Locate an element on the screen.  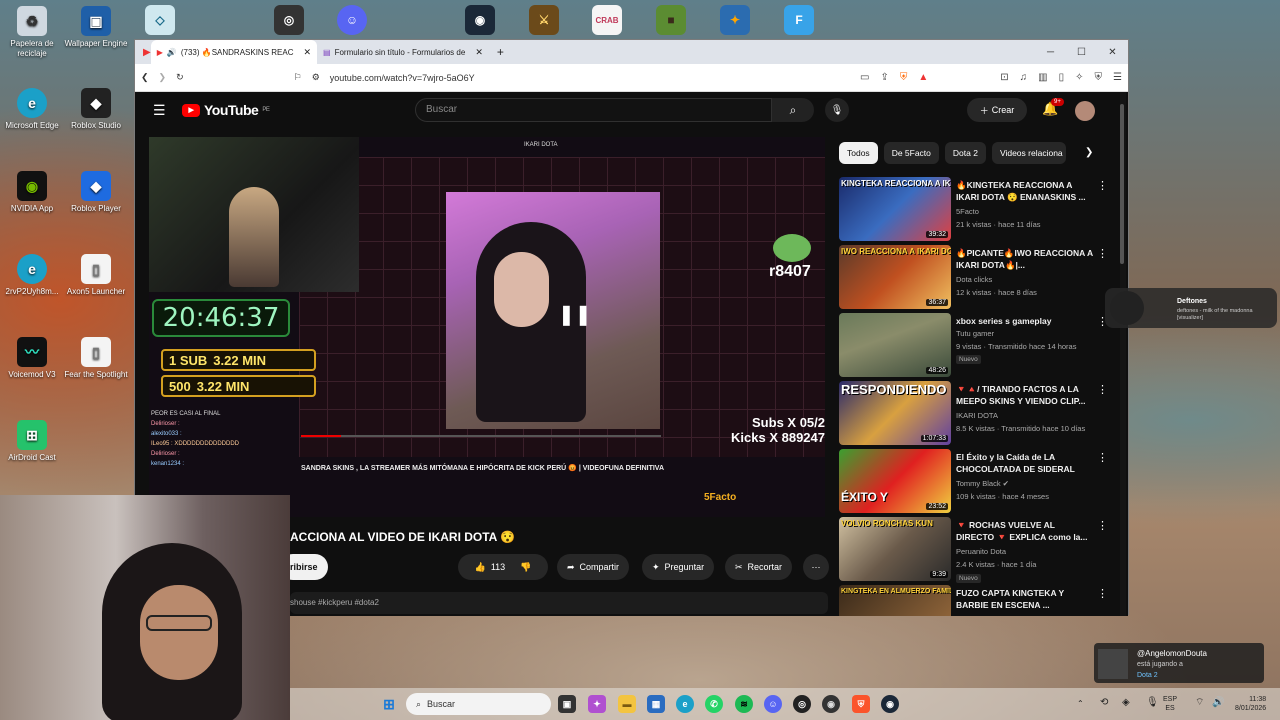
rewards-icon: ▲ is located at coordinates (923, 77).